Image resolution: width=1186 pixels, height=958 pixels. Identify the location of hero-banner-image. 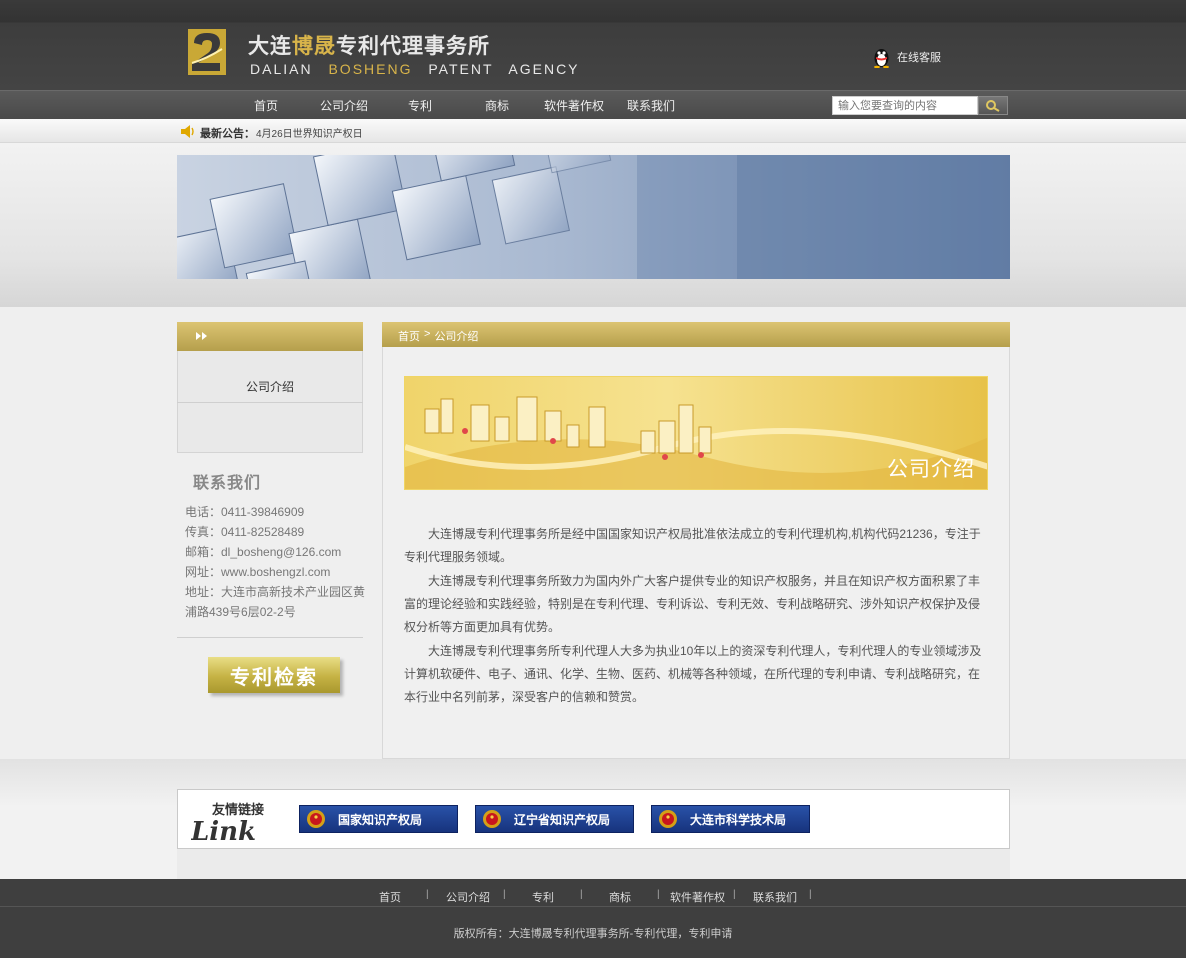
(593, 217).